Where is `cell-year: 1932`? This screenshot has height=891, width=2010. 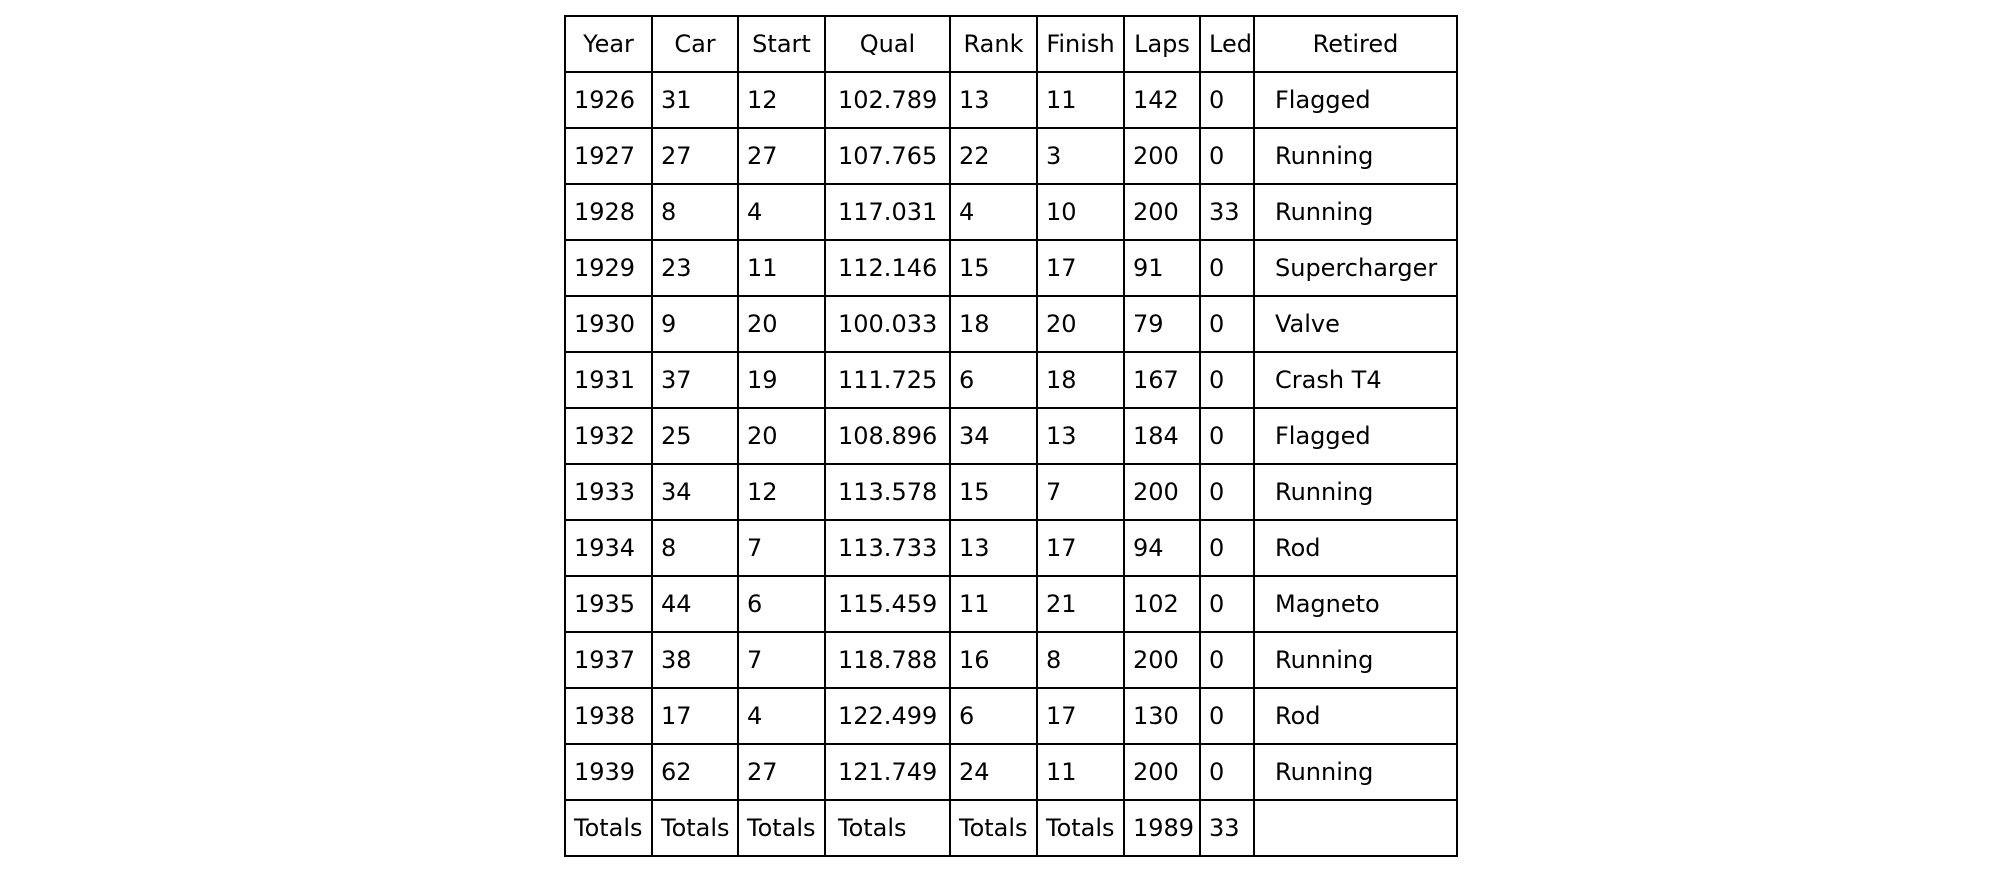 cell-year: 1932 is located at coordinates (608, 436).